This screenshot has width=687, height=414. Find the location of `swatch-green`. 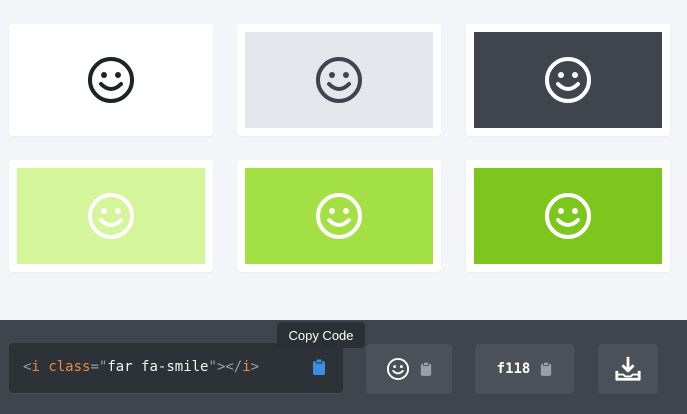

swatch-green is located at coordinates (568, 216).